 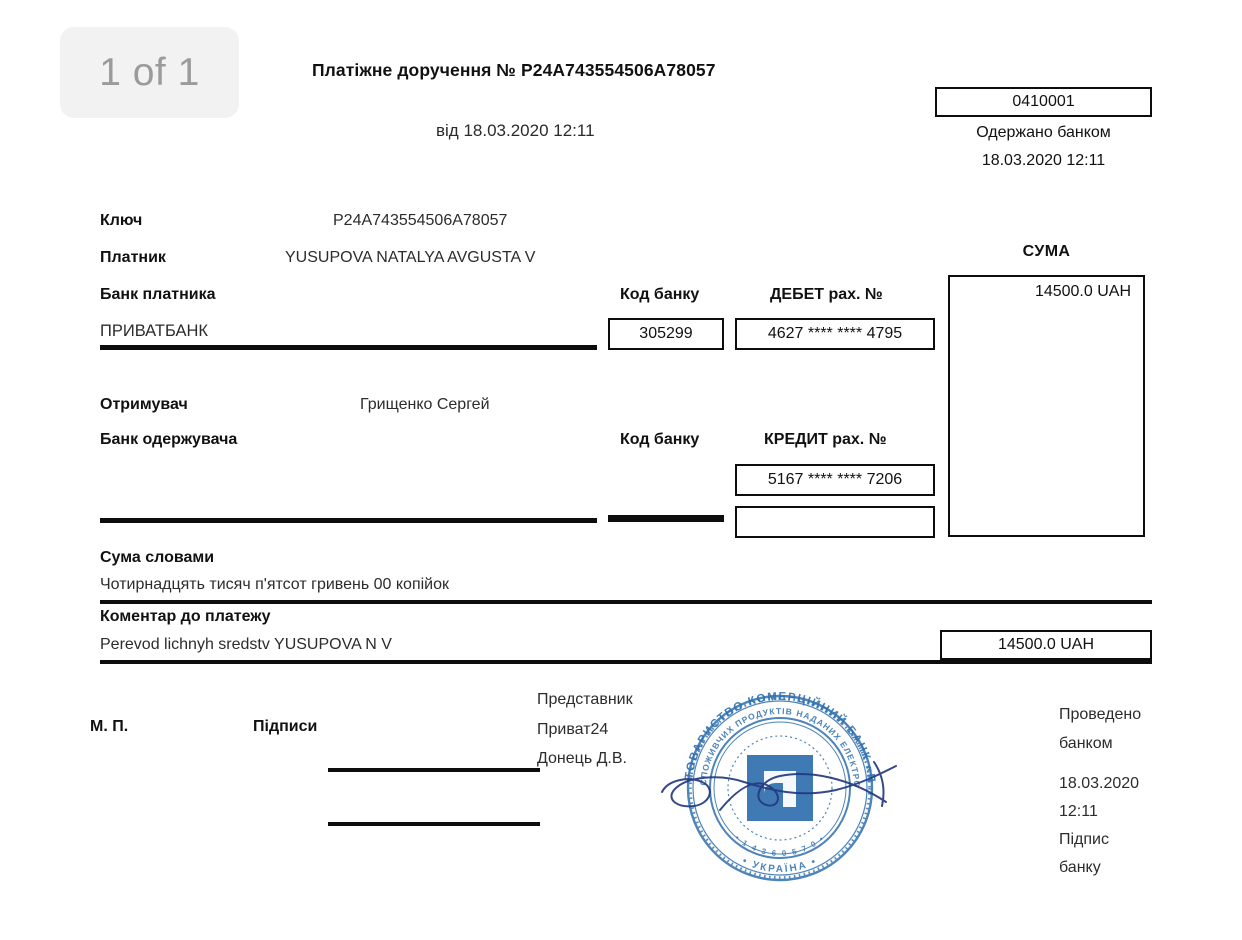 What do you see at coordinates (826, 294) in the screenshot?
I see `debit-account-label: ДЕБЕТ рах. №` at bounding box center [826, 294].